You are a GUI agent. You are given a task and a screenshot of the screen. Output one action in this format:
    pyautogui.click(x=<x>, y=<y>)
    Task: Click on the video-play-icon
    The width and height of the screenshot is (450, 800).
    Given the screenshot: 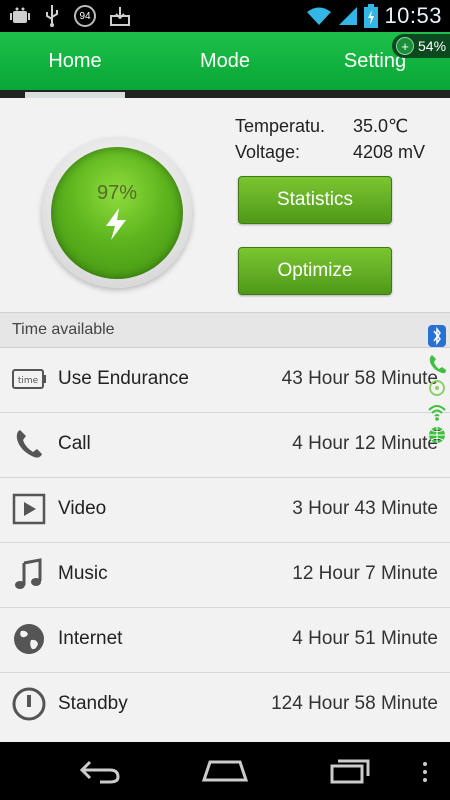 What is the action you would take?
    pyautogui.click(x=29, y=509)
    